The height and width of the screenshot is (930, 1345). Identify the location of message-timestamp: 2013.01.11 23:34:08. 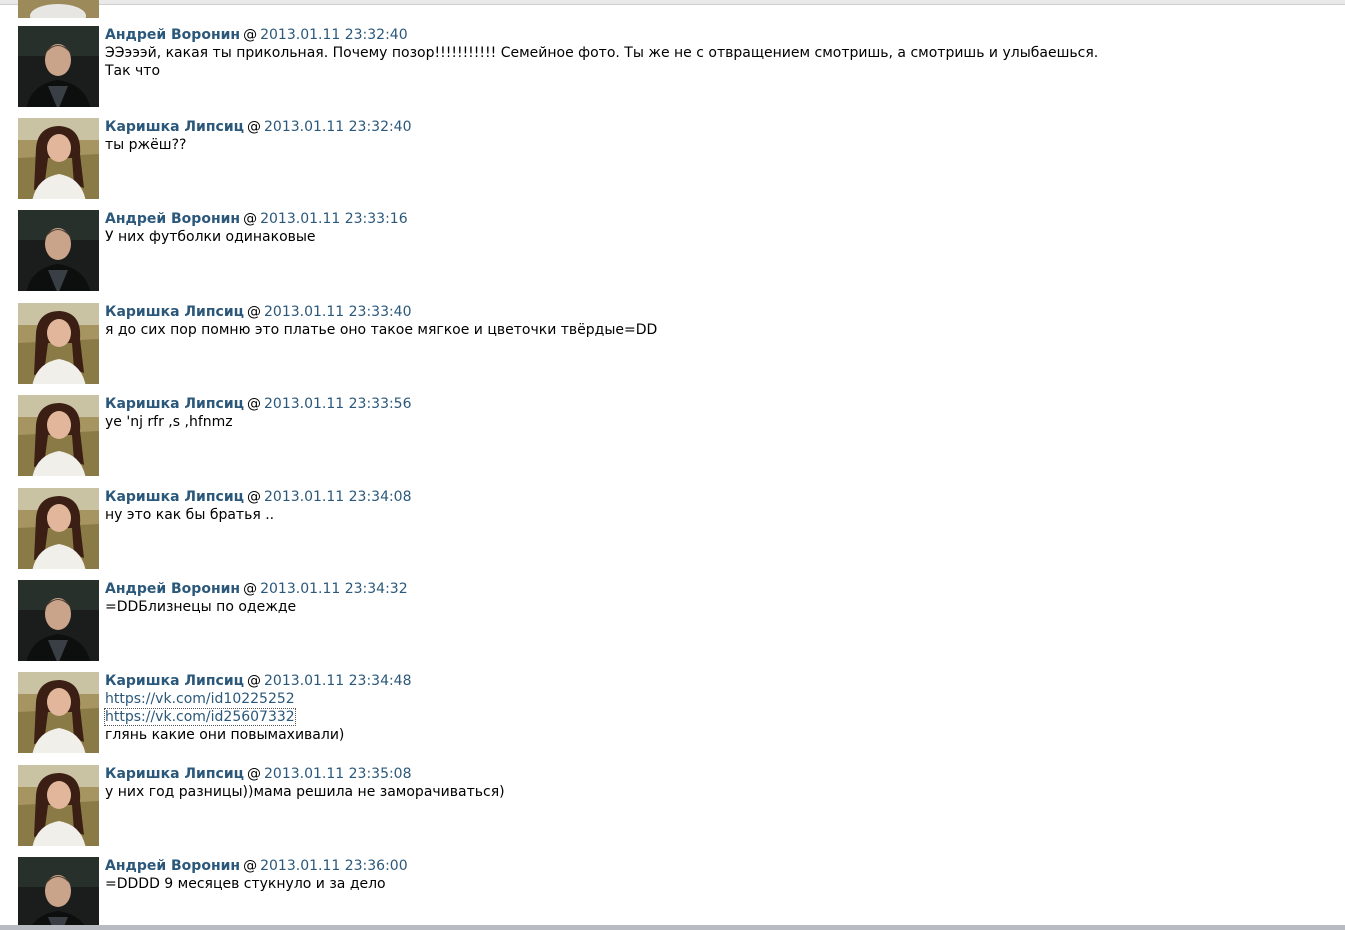
(338, 497).